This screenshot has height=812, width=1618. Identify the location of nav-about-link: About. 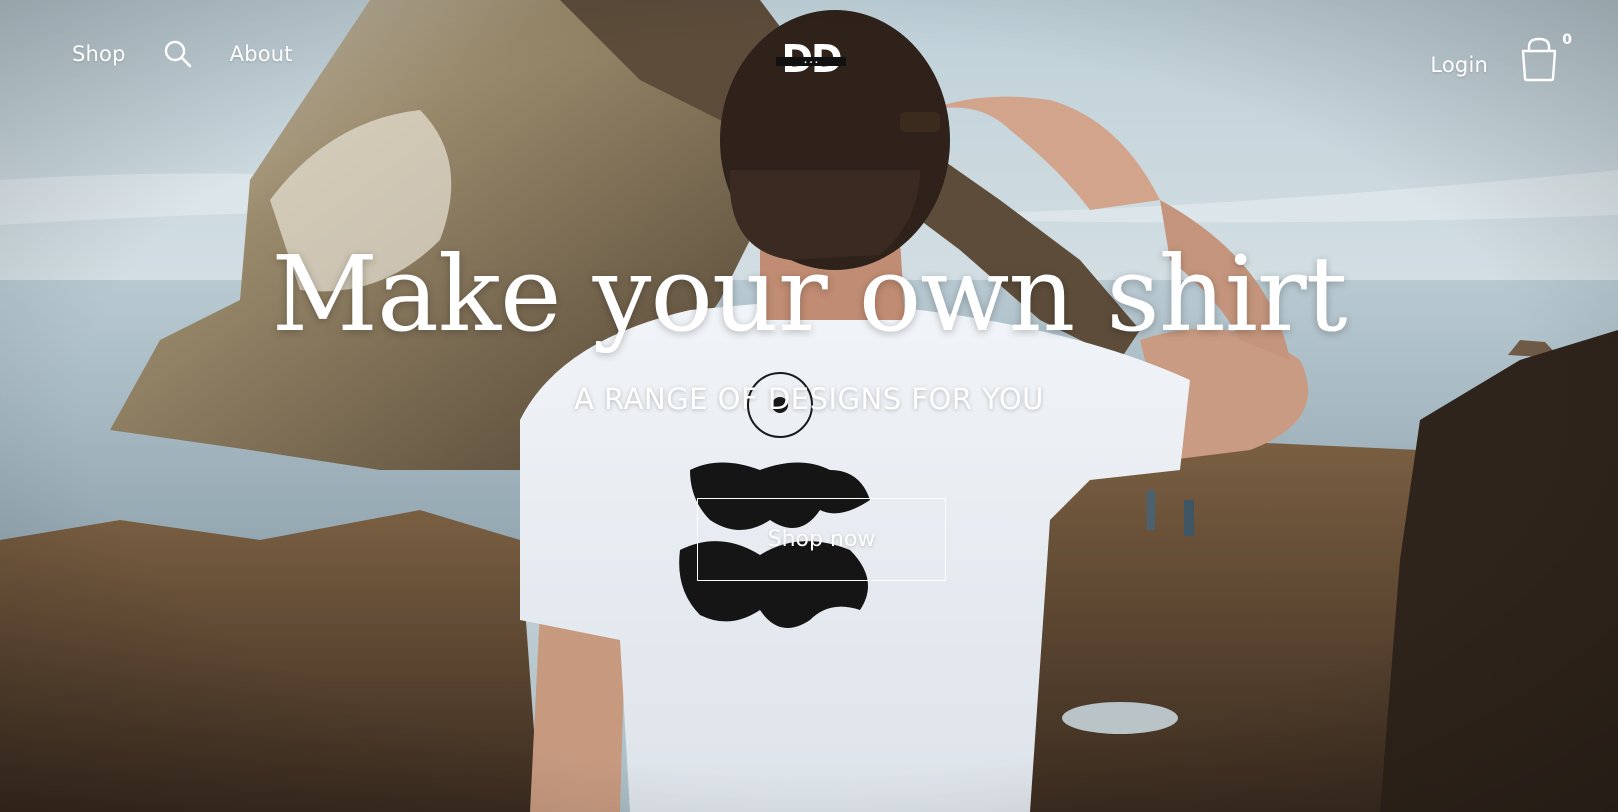
(261, 54).